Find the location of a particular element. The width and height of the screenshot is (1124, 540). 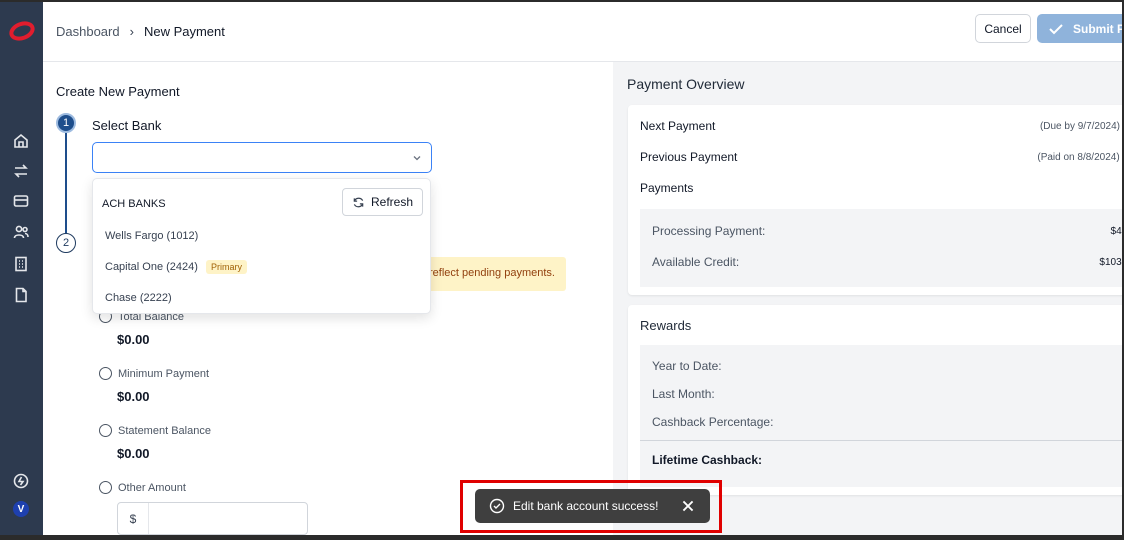

ach-banks-header: ACH BANKS is located at coordinates (134, 204).